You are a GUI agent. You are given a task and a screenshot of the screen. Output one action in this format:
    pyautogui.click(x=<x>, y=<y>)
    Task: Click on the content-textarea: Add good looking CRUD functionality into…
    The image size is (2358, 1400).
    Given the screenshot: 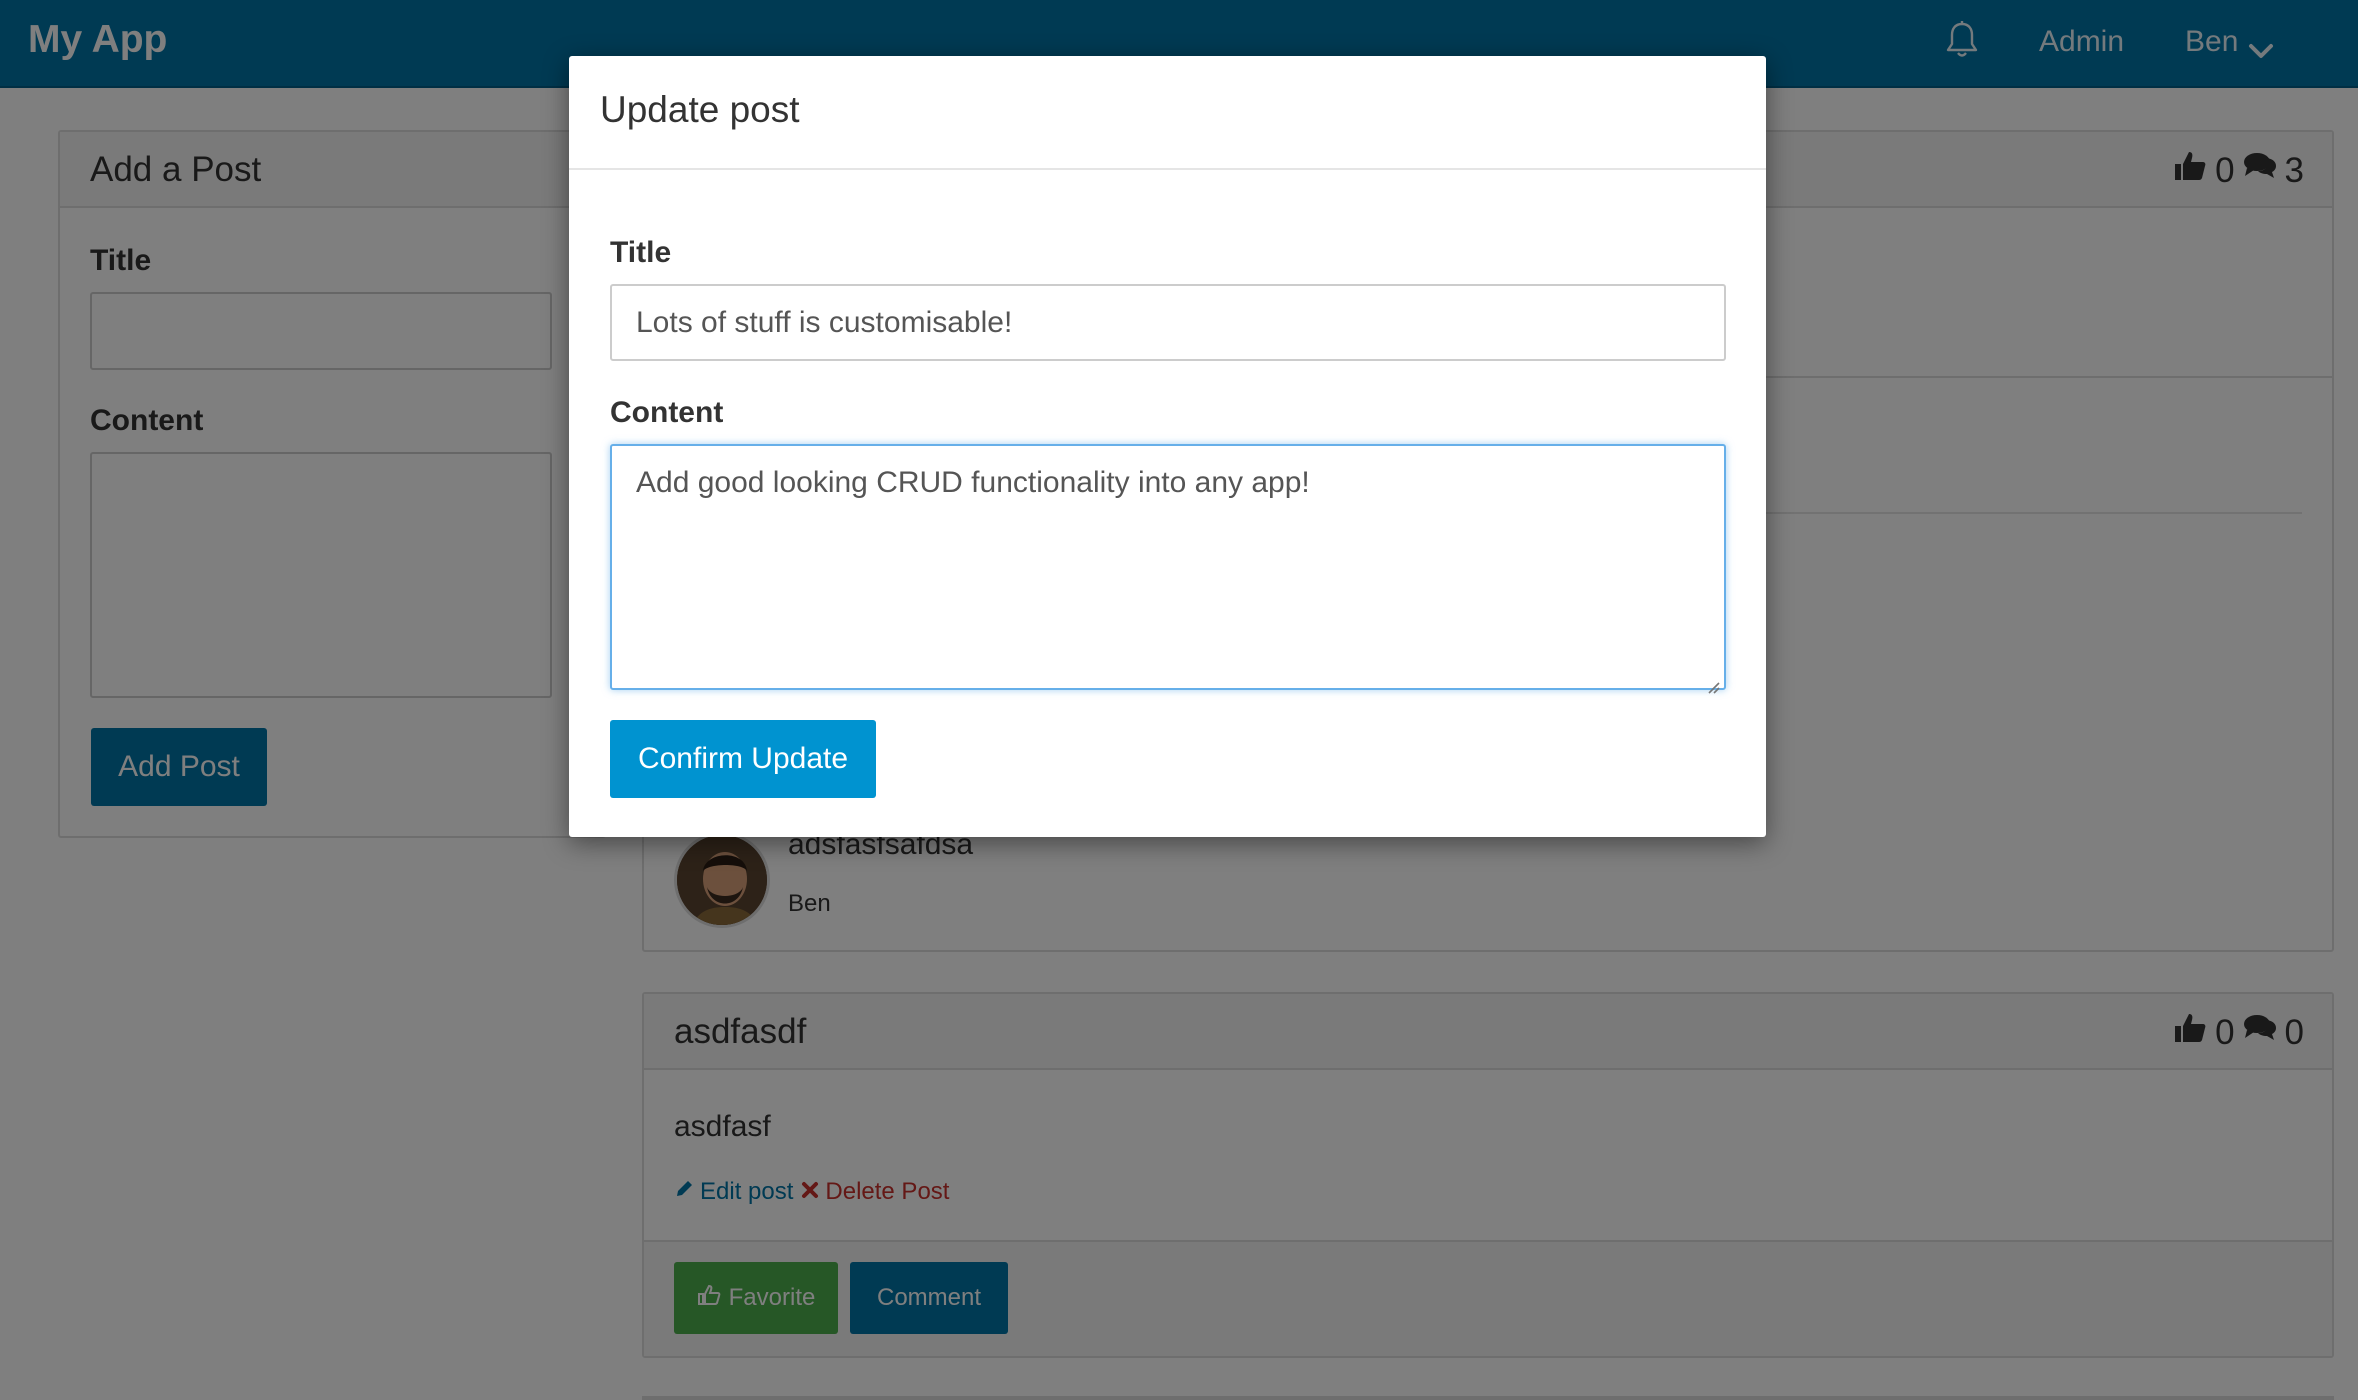 What is the action you would take?
    pyautogui.click(x=1168, y=569)
    